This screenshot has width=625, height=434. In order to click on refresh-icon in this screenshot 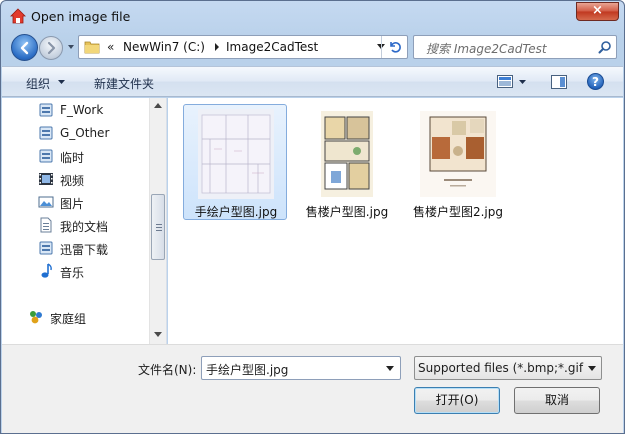, I will do `click(395, 47)`.